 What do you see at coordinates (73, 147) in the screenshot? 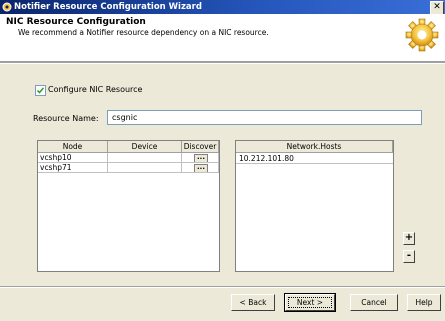
I see `column-header-node: Node` at bounding box center [73, 147].